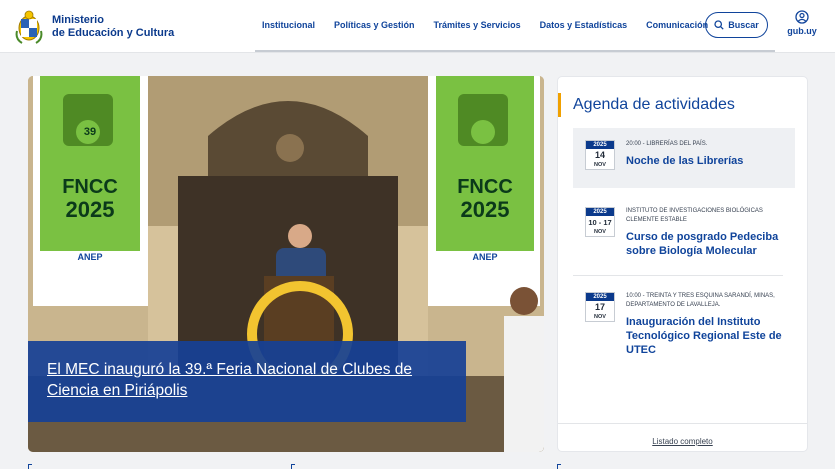  I want to click on date-badge: 2025 14 NOV, so click(600, 155).